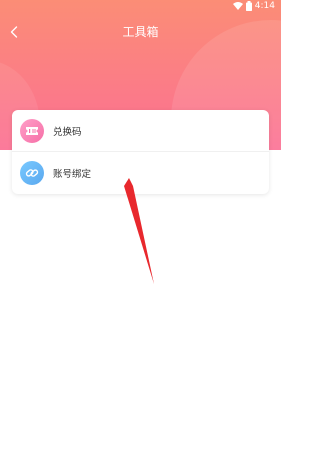 The width and height of the screenshot is (320, 460). Describe the element at coordinates (264, 6) in the screenshot. I see `status-time: 4:14` at that location.